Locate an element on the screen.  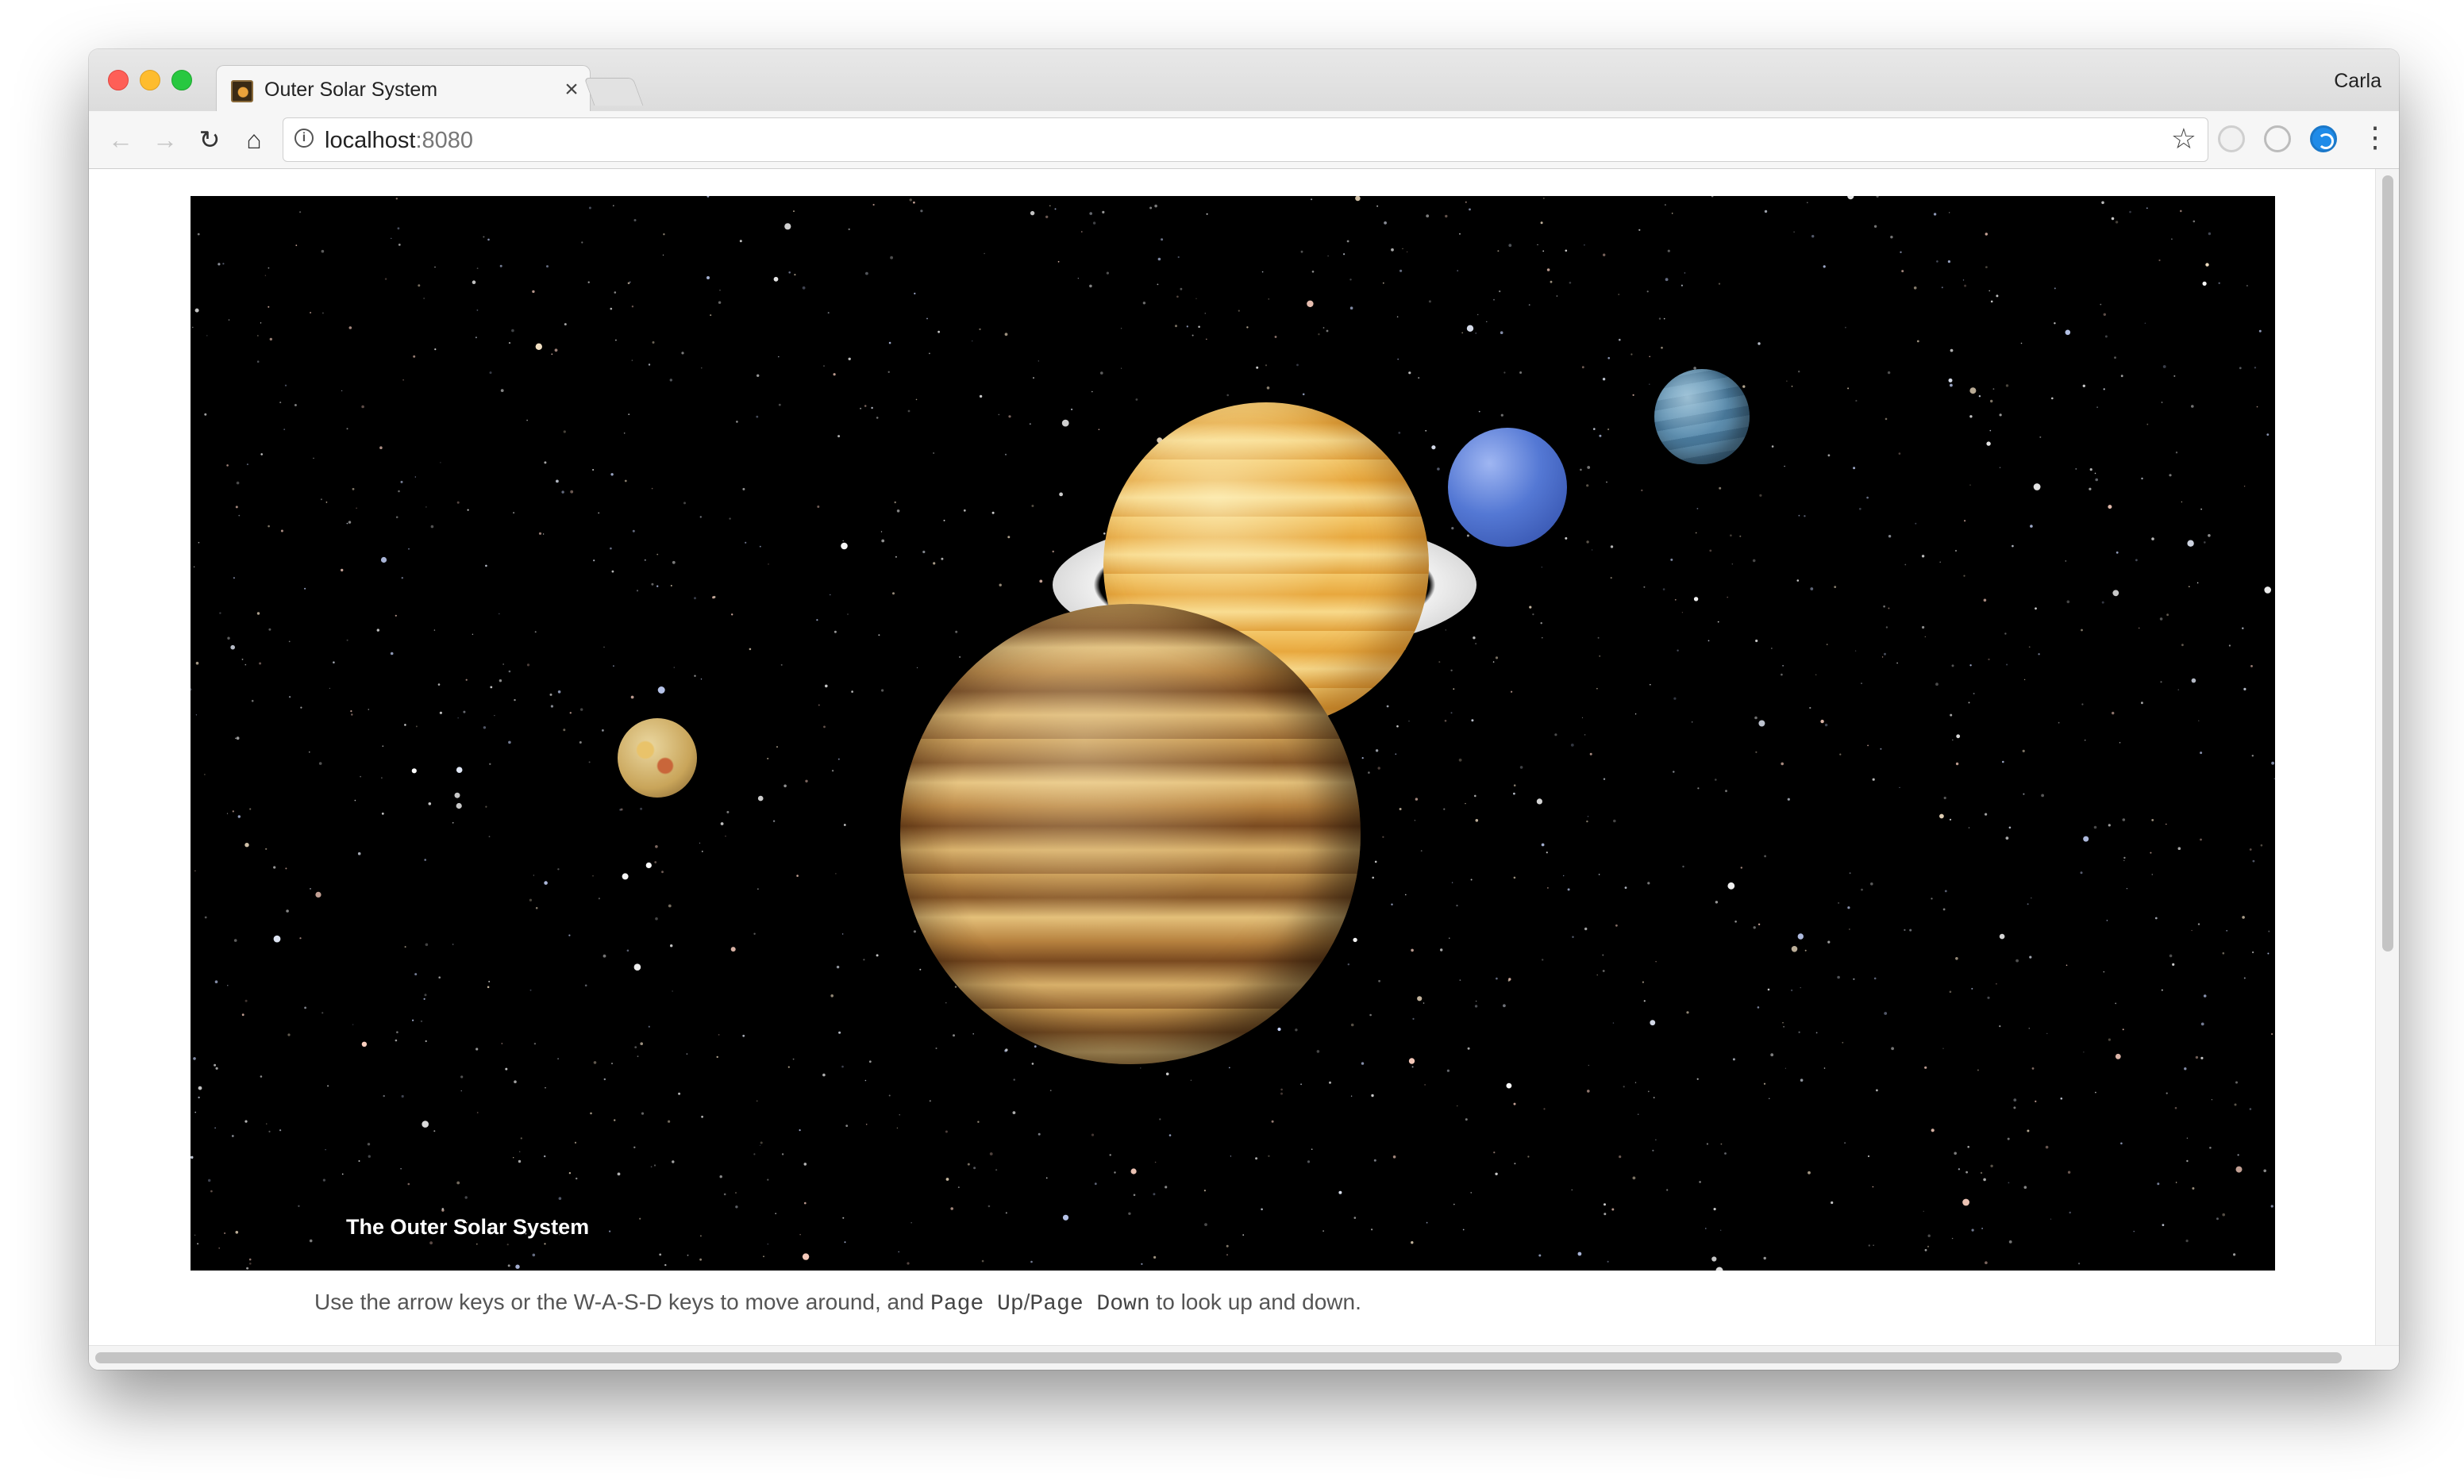
maximize-window-button is located at coordinates (181, 80).